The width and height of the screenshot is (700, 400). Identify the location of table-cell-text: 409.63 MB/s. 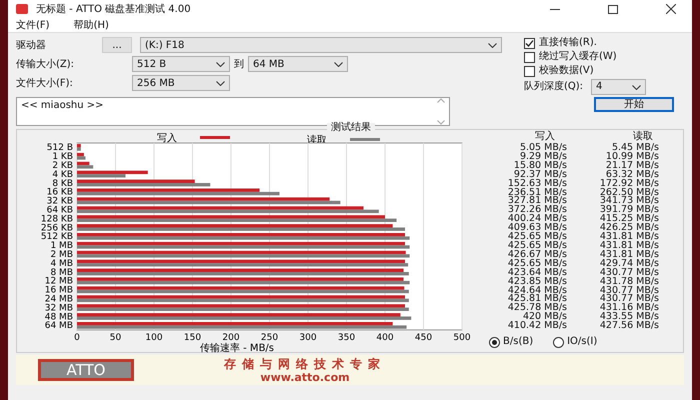
(536, 229).